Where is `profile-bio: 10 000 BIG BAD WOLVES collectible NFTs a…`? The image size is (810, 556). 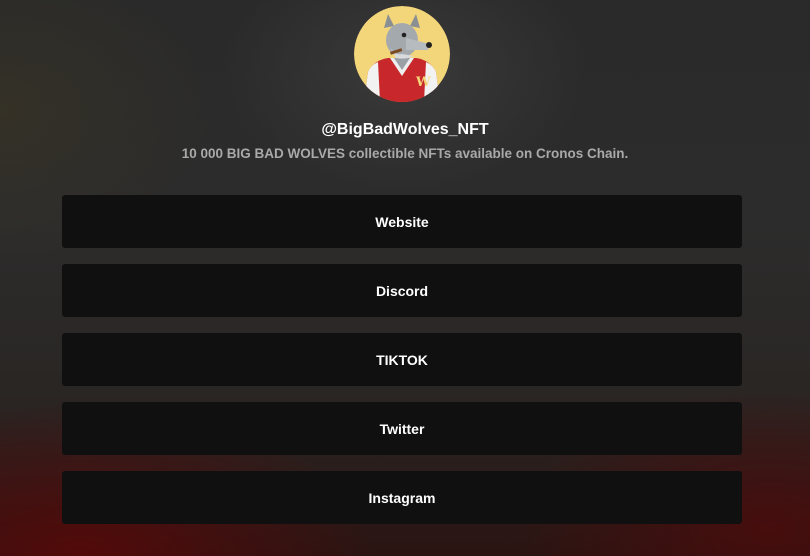
profile-bio: 10 000 BIG BAD WOLVES collectible NFTs a… is located at coordinates (405, 153).